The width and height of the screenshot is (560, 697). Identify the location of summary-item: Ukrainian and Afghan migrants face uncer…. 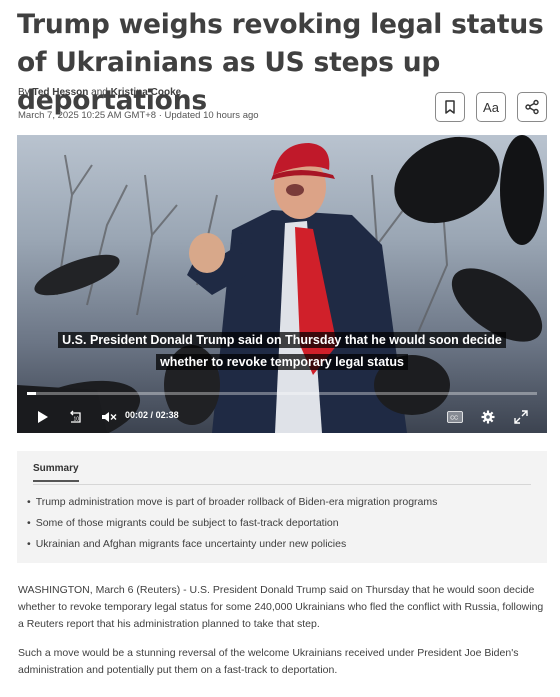
(232, 544).